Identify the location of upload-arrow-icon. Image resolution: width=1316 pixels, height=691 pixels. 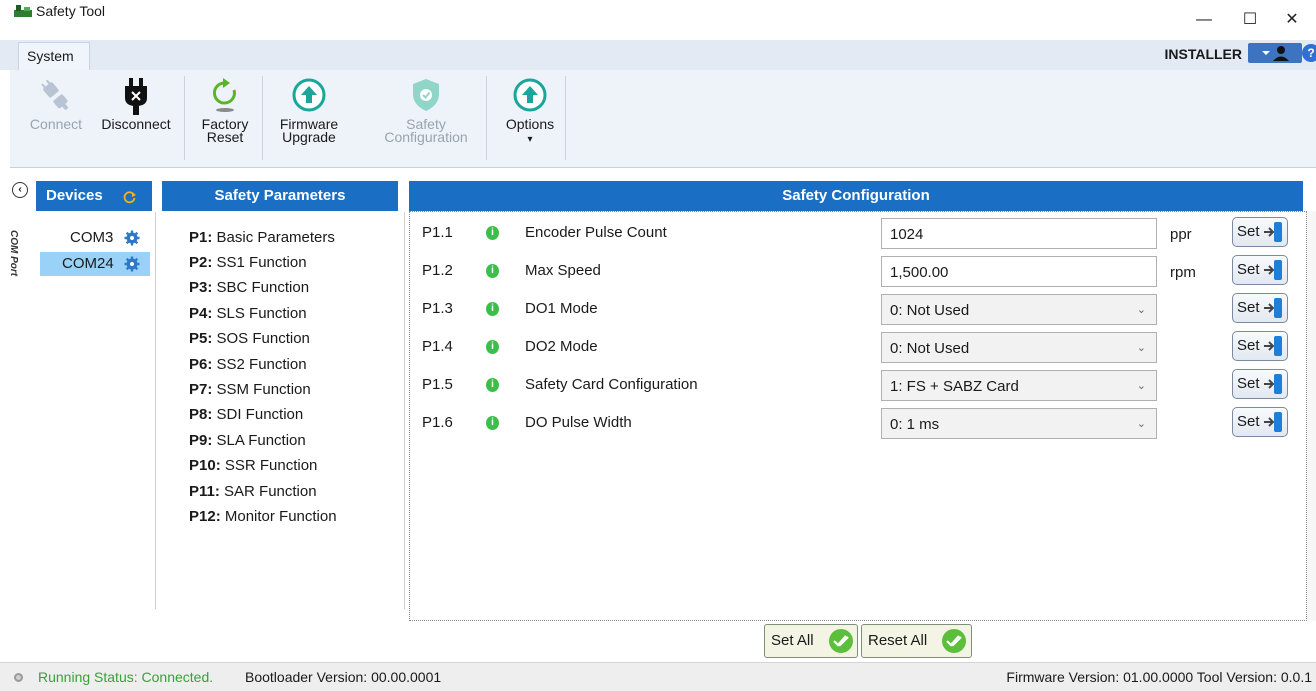
(309, 95).